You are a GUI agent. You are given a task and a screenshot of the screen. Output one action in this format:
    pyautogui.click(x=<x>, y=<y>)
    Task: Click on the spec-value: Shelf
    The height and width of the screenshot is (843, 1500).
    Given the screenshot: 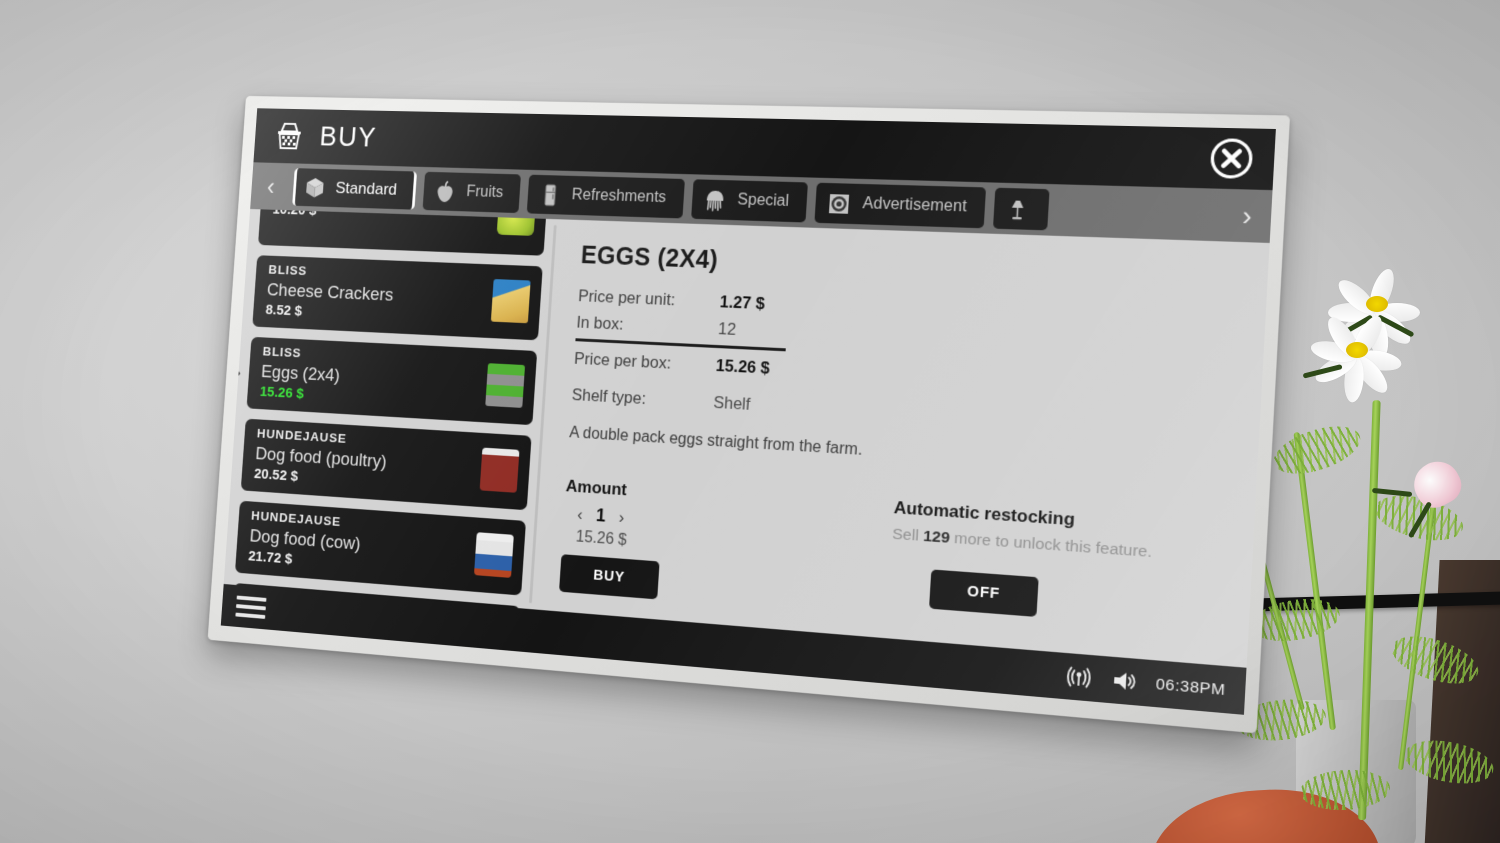 What is the action you would take?
    pyautogui.click(x=731, y=404)
    